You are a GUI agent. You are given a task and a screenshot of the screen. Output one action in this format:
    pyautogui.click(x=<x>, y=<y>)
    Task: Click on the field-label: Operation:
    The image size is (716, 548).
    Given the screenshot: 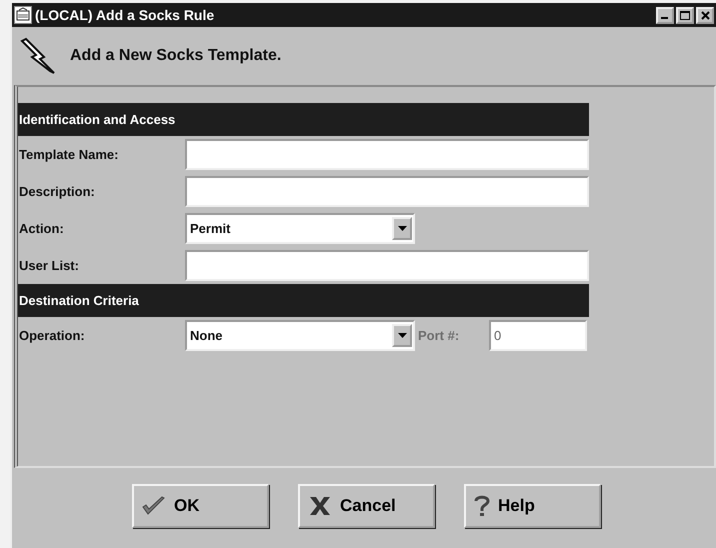 What is the action you would take?
    pyautogui.click(x=52, y=335)
    